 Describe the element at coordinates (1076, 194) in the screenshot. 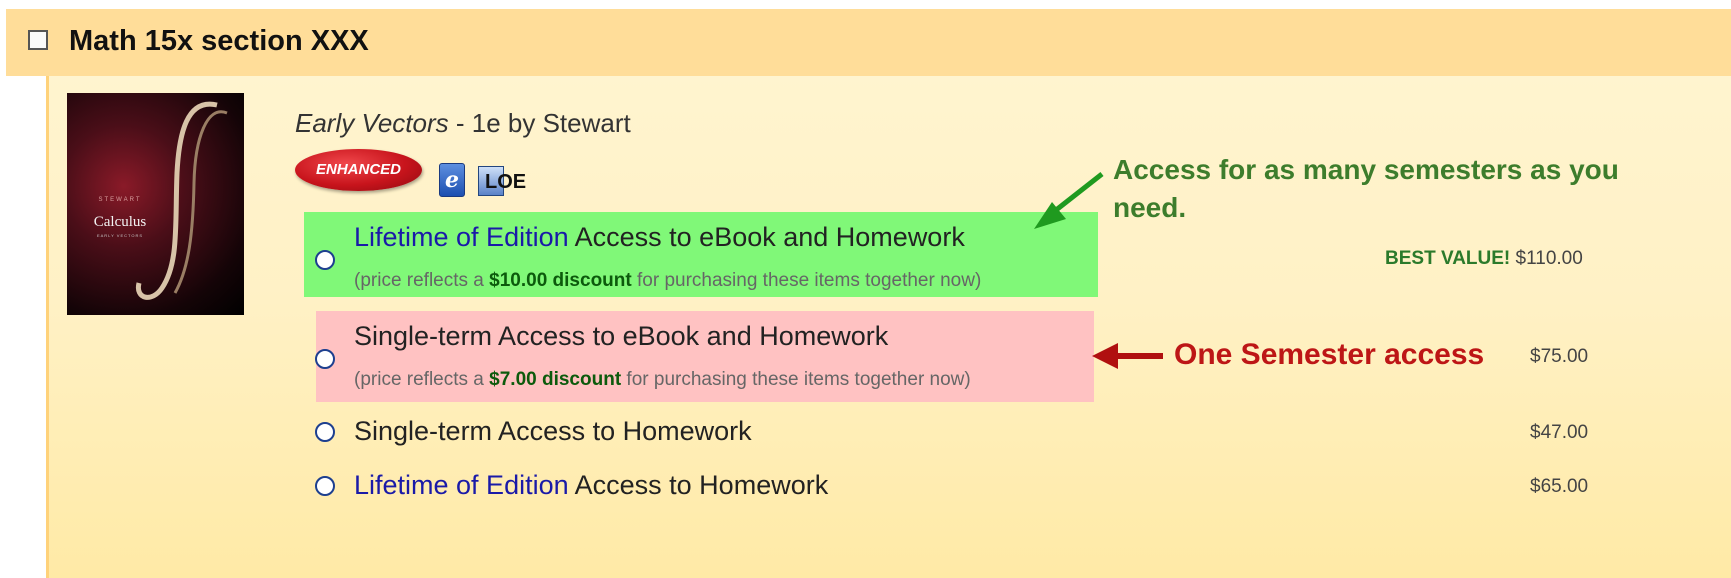

I see `green-arrow-shaft` at that location.